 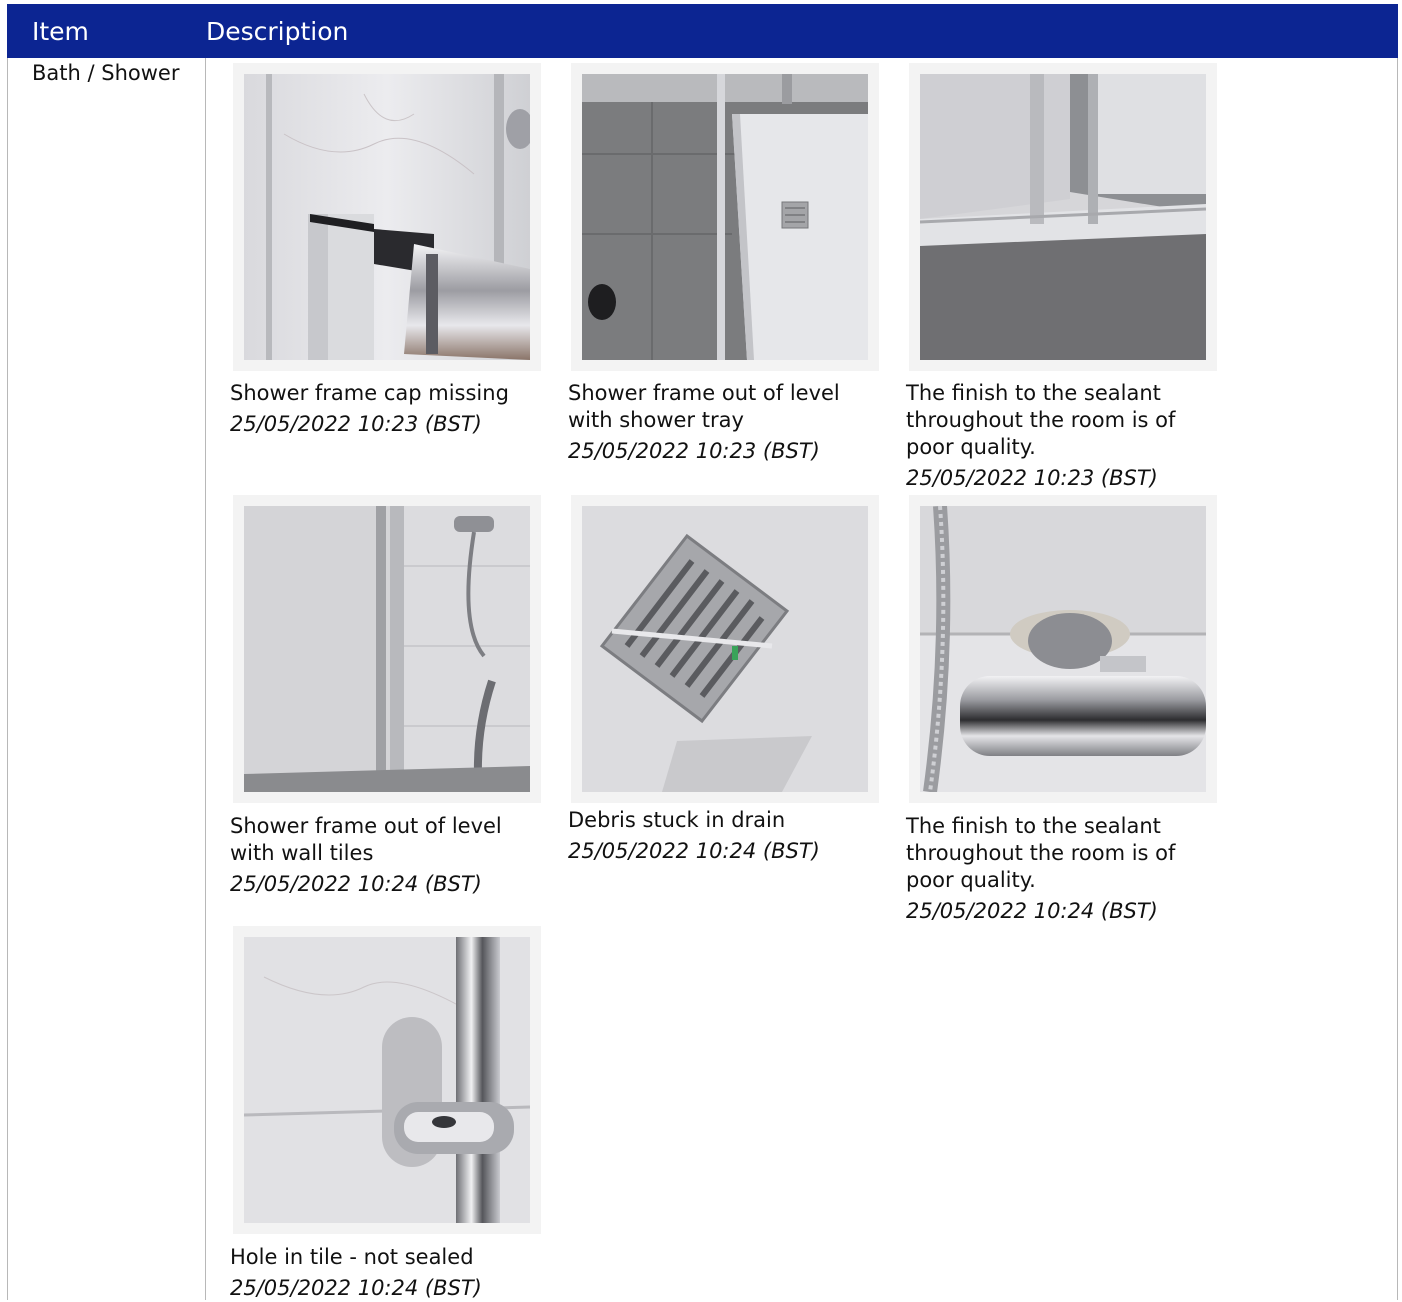 What do you see at coordinates (1397, 679) in the screenshot?
I see `table-border-right` at bounding box center [1397, 679].